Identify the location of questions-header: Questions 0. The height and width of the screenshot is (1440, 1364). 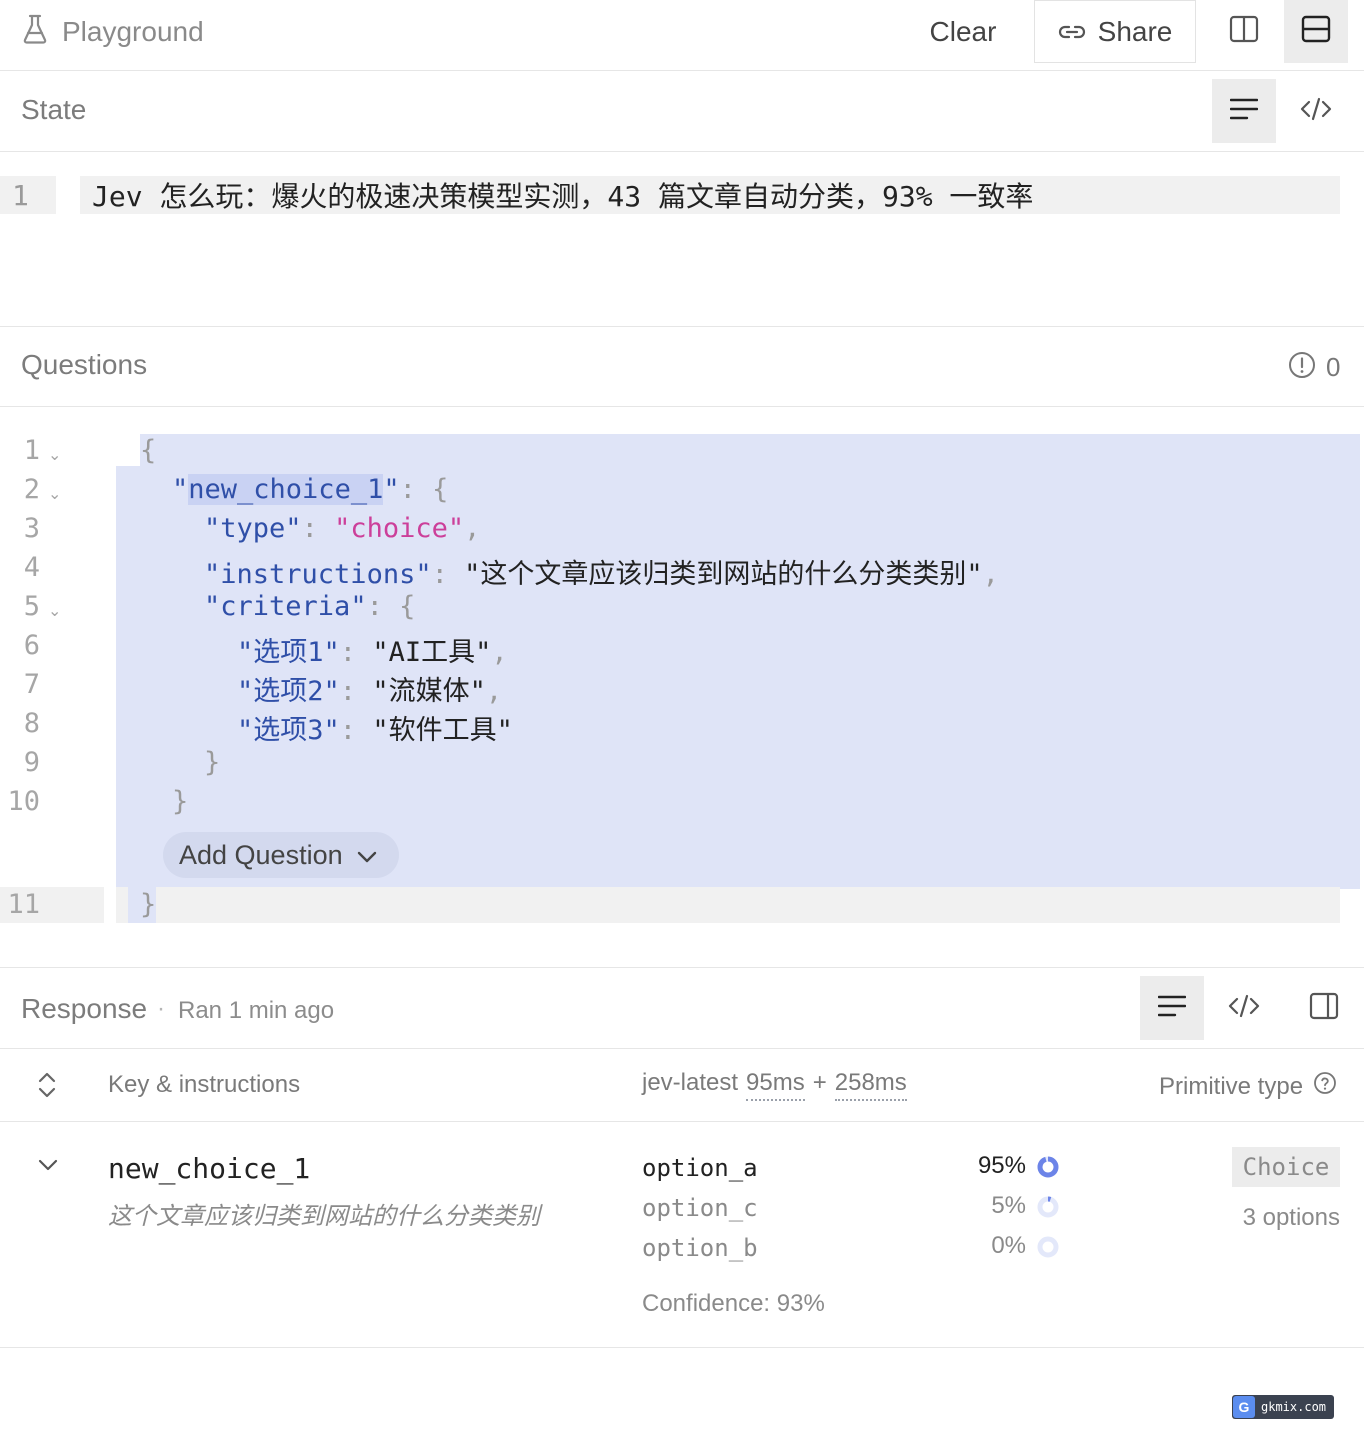
(682, 367).